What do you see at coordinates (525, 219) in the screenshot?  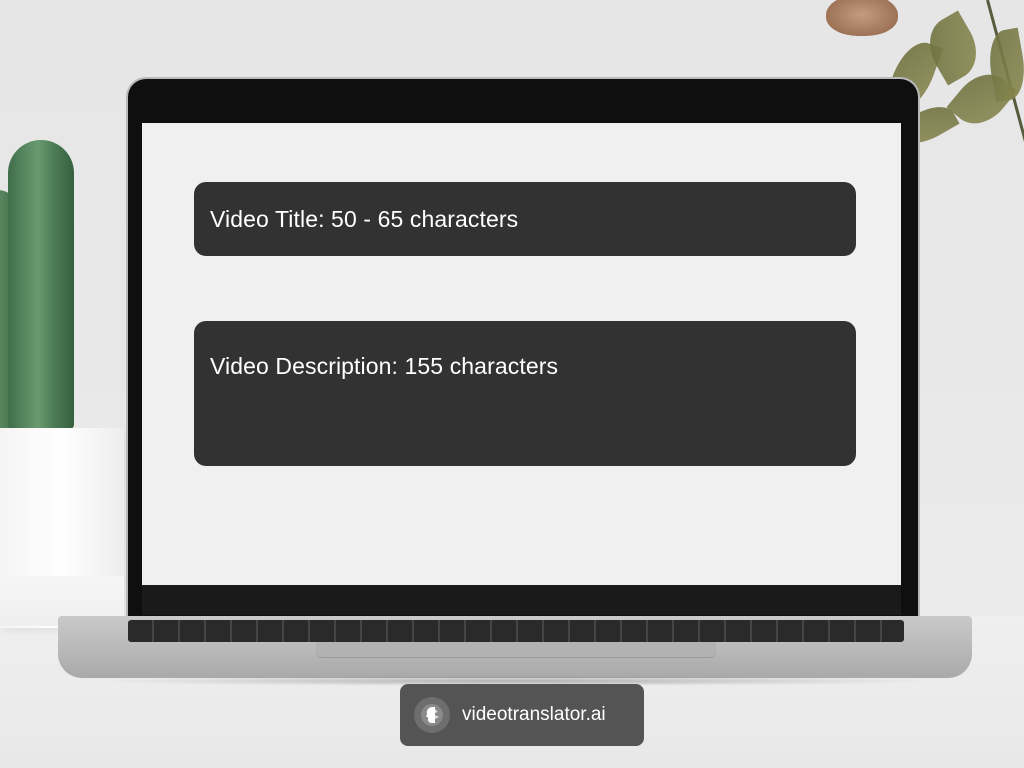 I see `video-title-card: Video Title: 50 - 65 characters` at bounding box center [525, 219].